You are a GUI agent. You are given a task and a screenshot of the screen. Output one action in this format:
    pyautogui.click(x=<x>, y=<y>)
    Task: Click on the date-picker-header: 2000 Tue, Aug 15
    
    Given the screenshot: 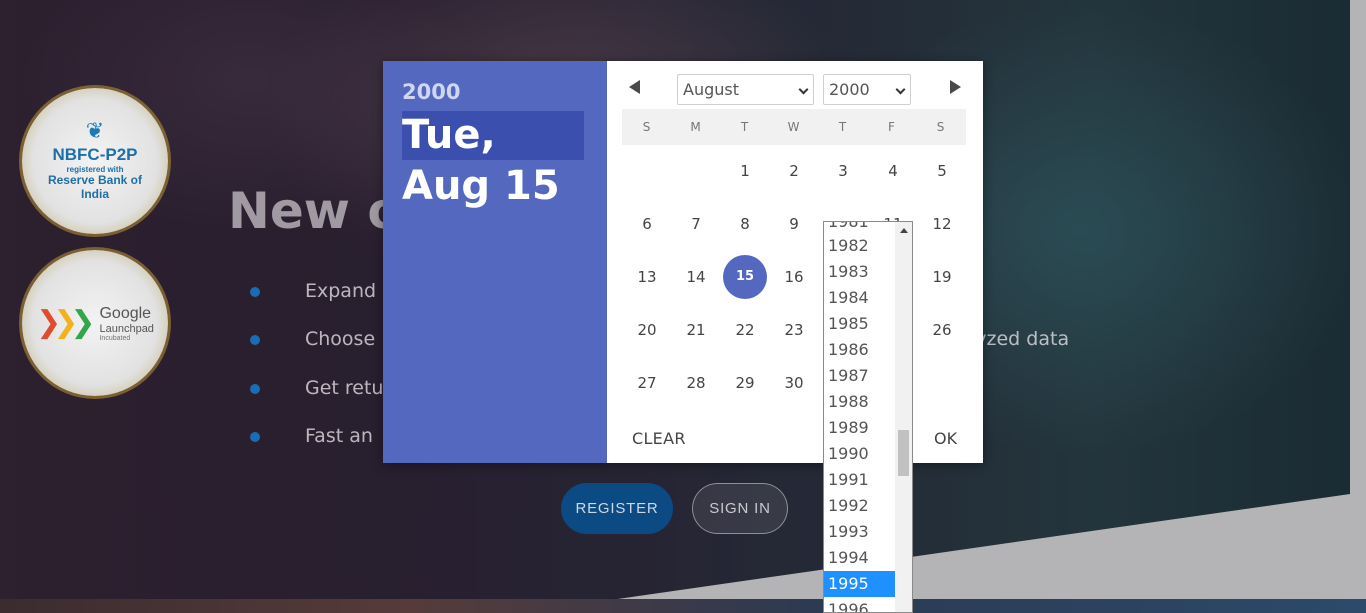 What is the action you would take?
    pyautogui.click(x=495, y=262)
    